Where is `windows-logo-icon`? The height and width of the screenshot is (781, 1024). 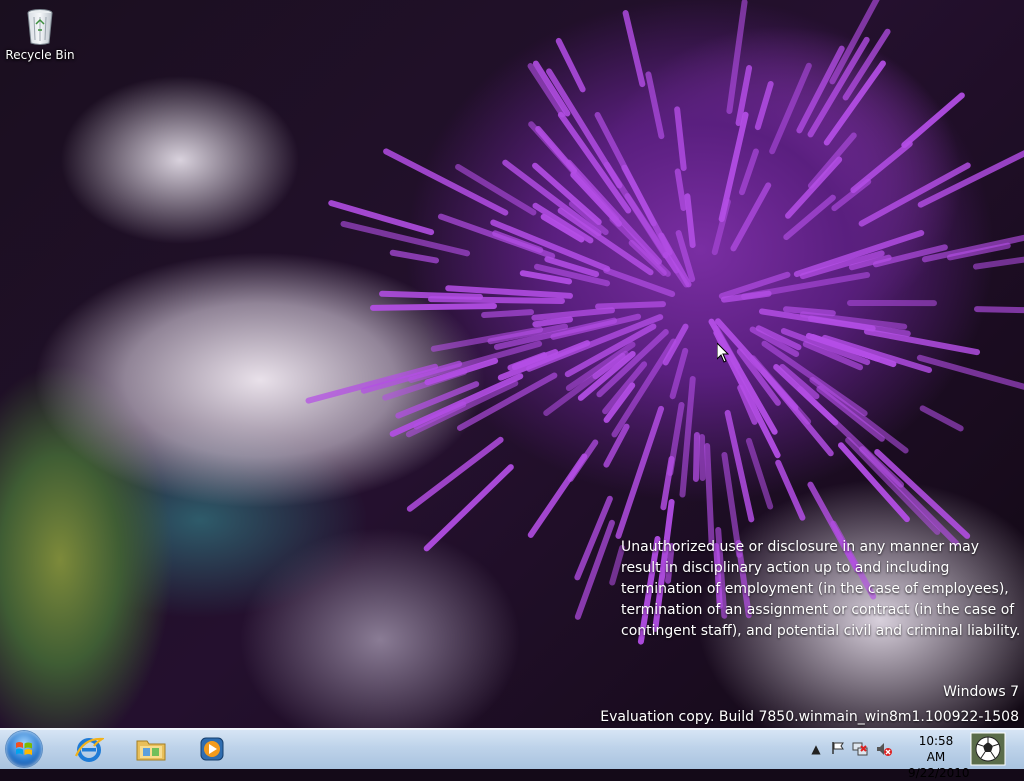 windows-logo-icon is located at coordinates (24, 748).